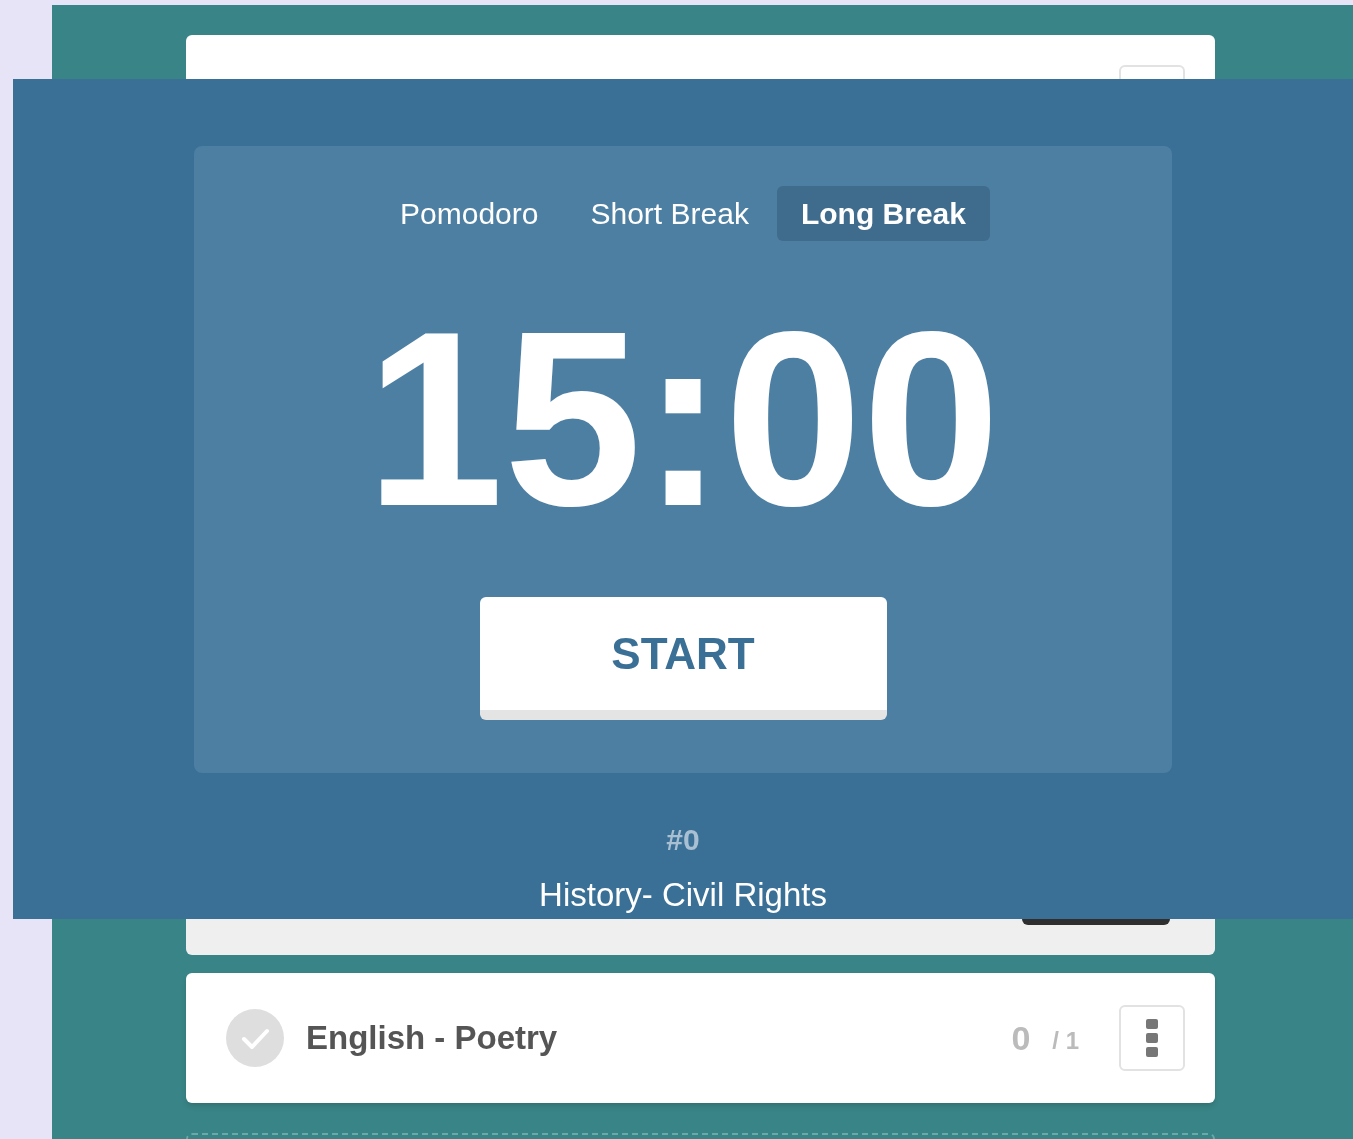 This screenshot has height=1139, width=1353. What do you see at coordinates (683, 839) in the screenshot?
I see `session-count: #0` at bounding box center [683, 839].